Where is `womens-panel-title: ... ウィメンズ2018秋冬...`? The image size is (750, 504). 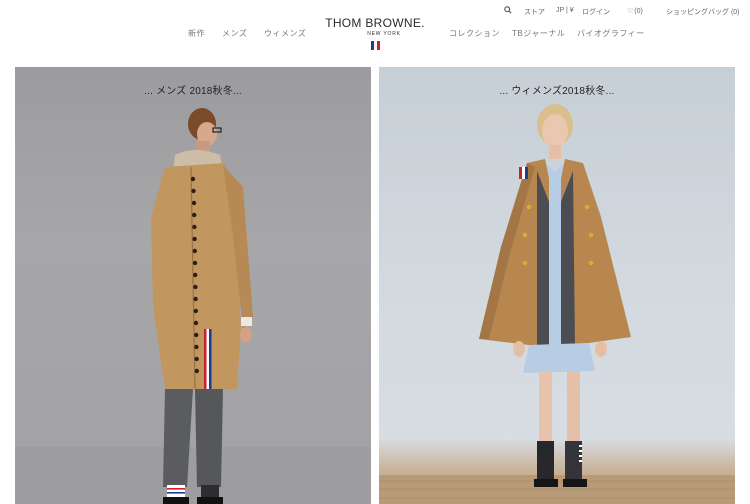
womens-panel-title: ... ウィメンズ2018秋冬... is located at coordinates (557, 89).